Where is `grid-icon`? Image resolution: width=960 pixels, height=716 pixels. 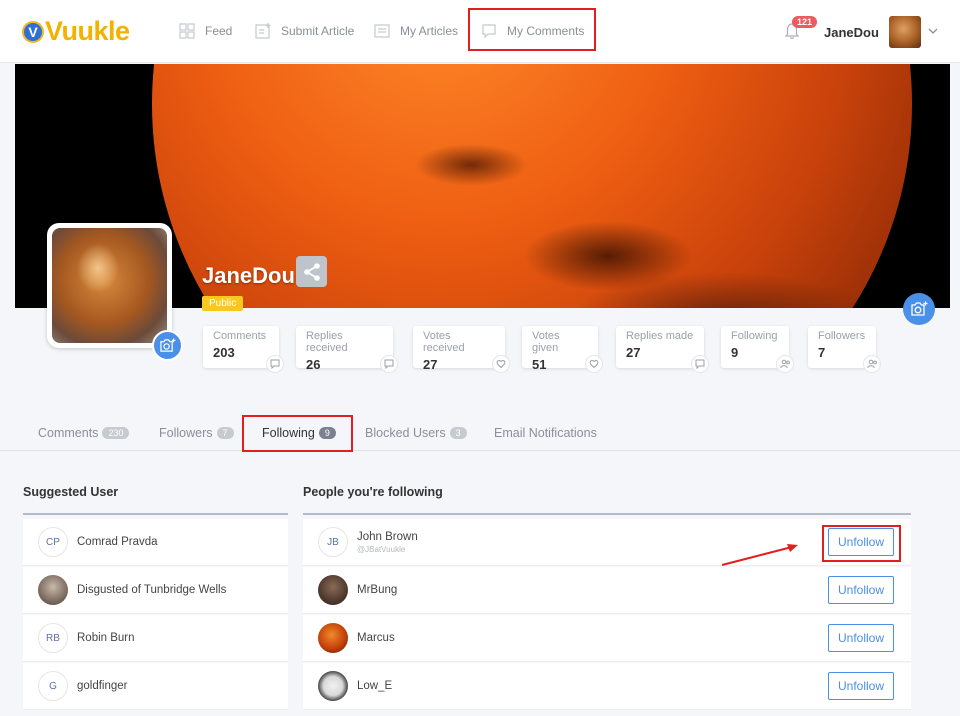 grid-icon is located at coordinates (187, 31).